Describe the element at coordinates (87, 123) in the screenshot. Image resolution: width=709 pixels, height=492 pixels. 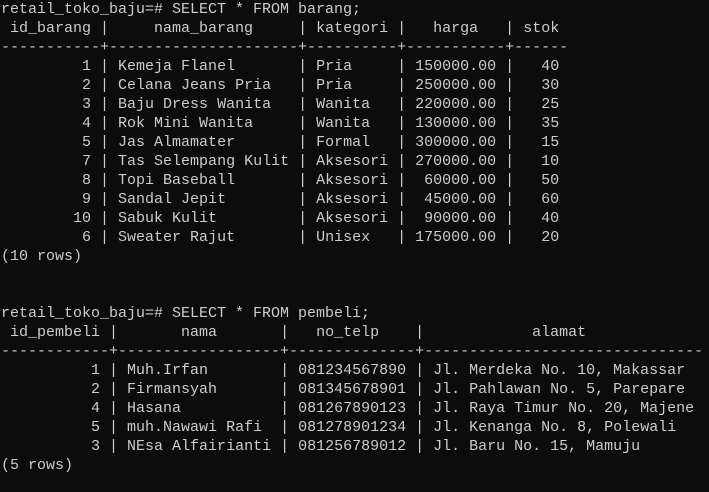
I see `cell-id_barang: 4` at that location.